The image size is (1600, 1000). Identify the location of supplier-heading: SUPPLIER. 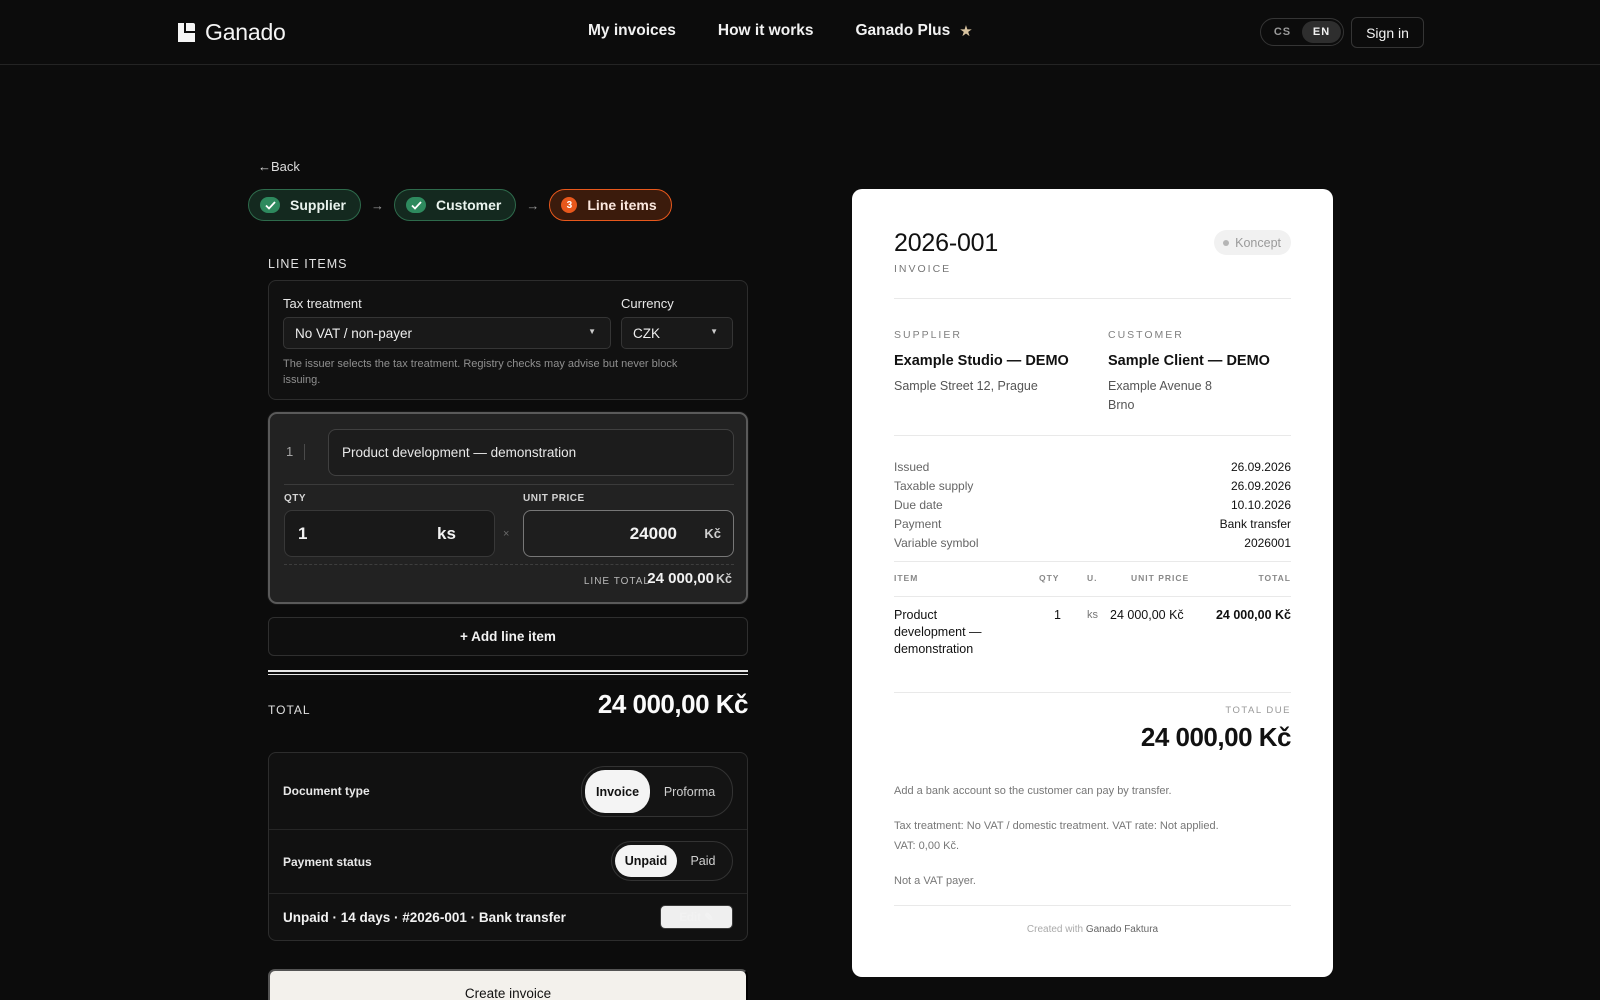
(928, 335).